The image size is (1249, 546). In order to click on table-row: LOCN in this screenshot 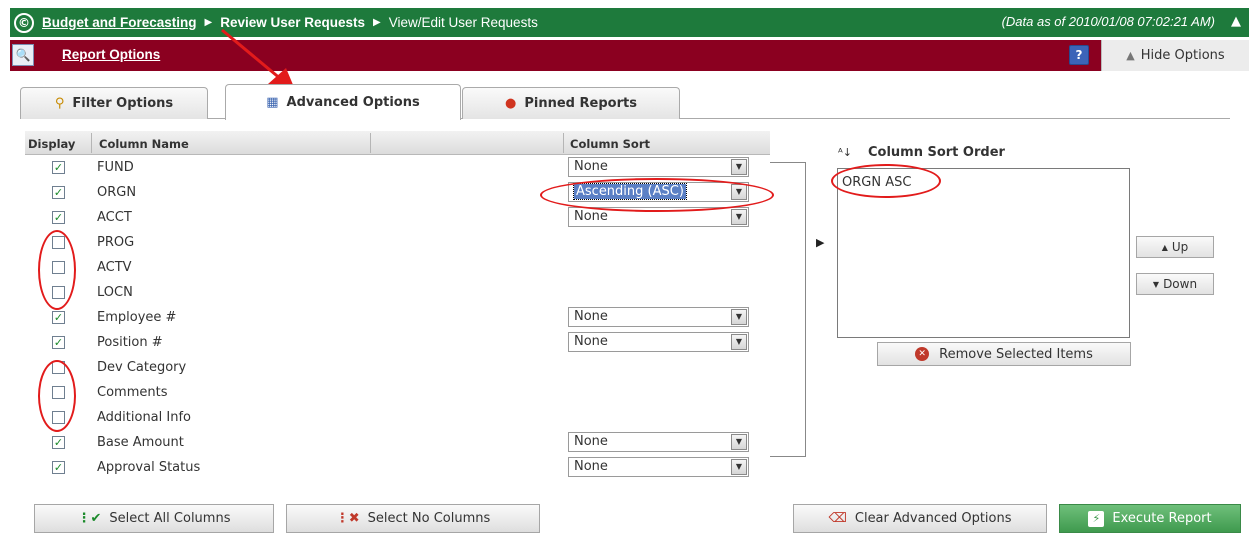, I will do `click(397, 292)`.